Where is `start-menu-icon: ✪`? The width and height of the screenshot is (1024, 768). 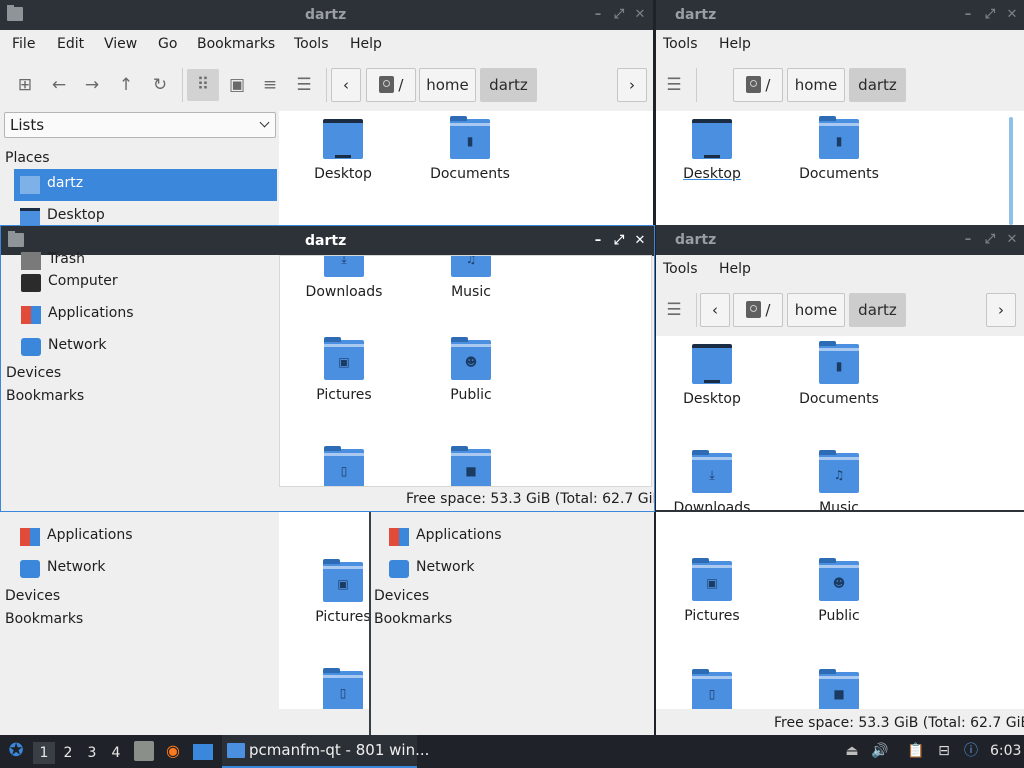
start-menu-icon: ✪ is located at coordinates (16, 751).